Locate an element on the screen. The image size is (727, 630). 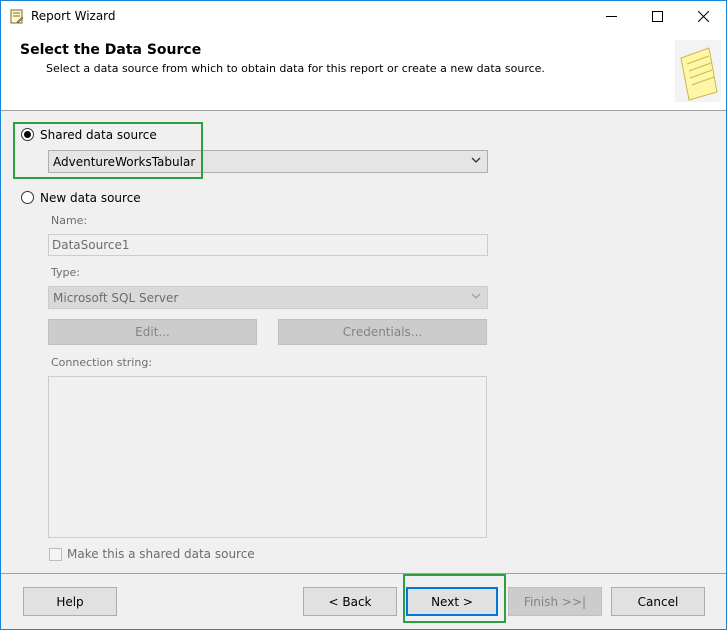
close-button is located at coordinates (703, 16).